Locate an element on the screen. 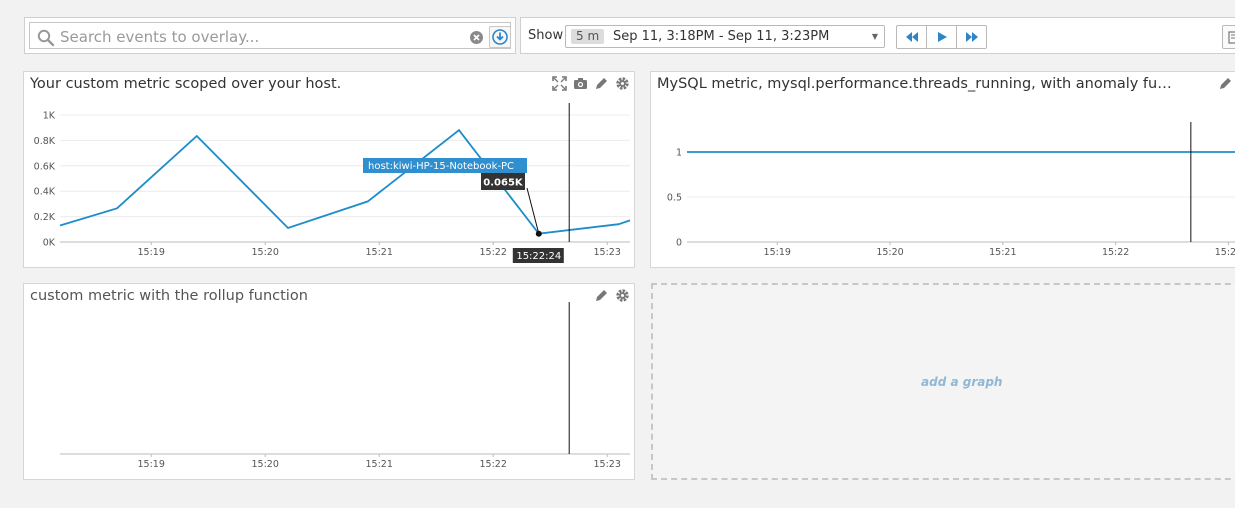 The image size is (1235, 508). rewind-button is located at coordinates (911, 37).